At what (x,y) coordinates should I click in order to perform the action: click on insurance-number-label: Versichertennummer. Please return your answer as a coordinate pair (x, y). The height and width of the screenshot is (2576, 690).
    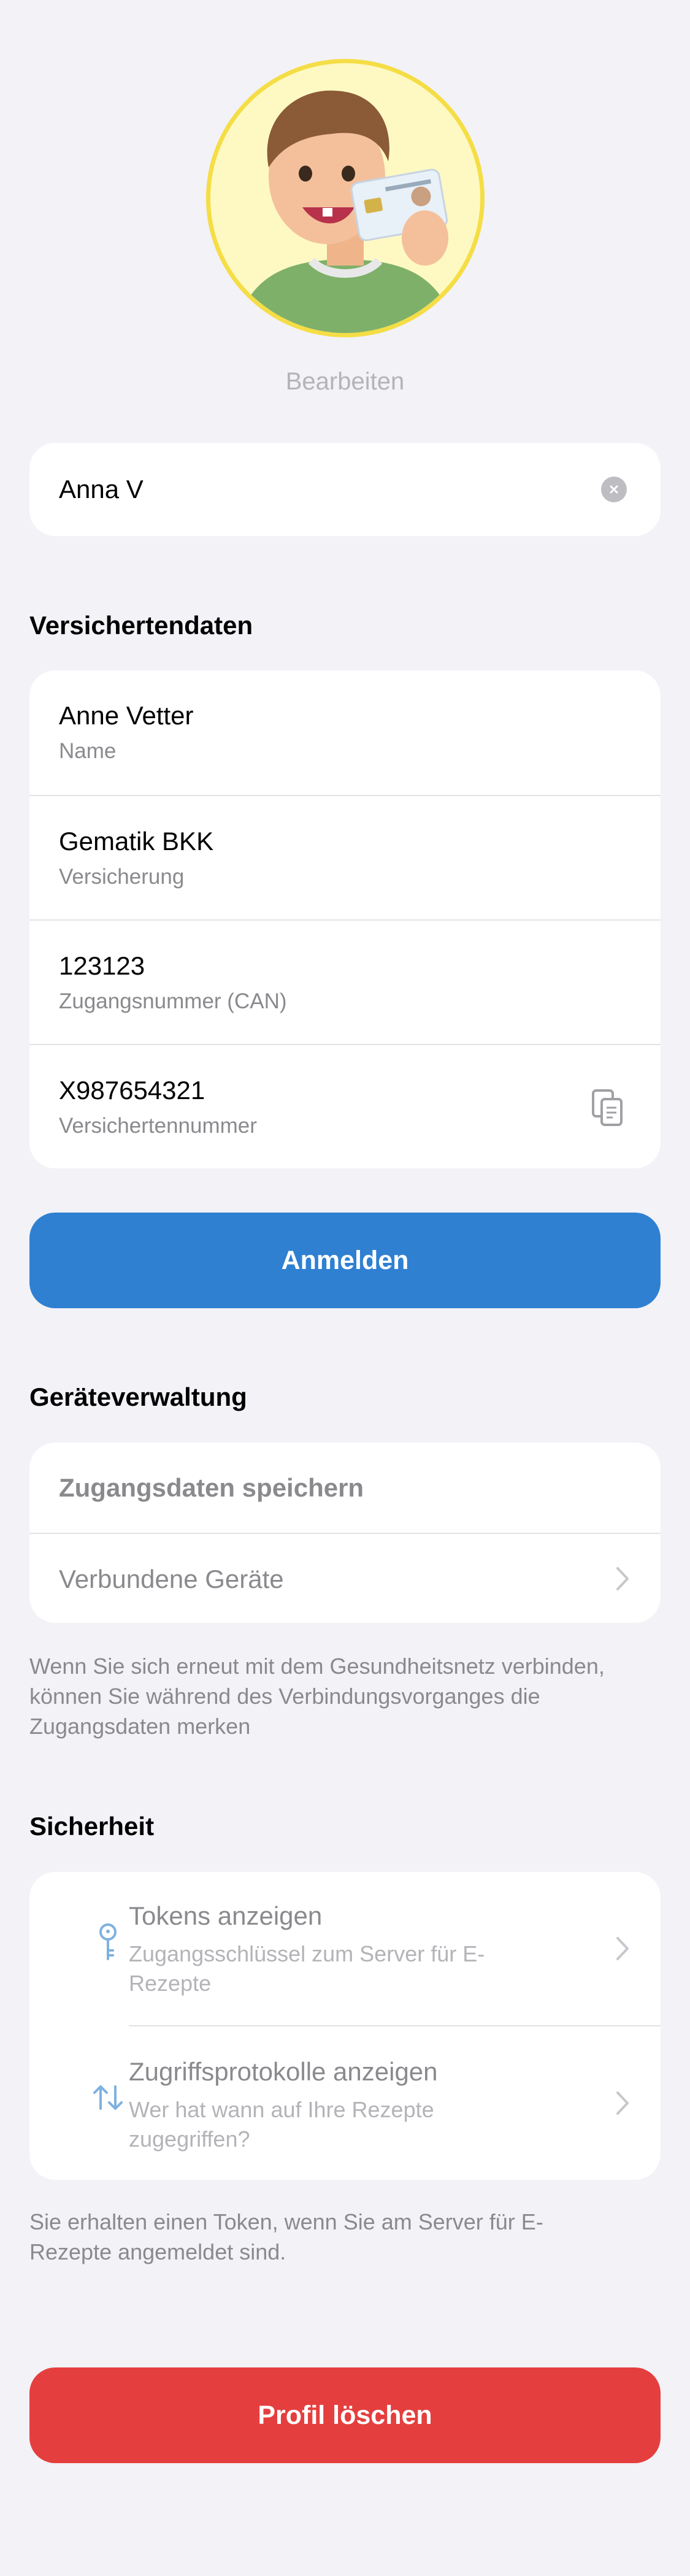
    Looking at the image, I should click on (158, 1126).